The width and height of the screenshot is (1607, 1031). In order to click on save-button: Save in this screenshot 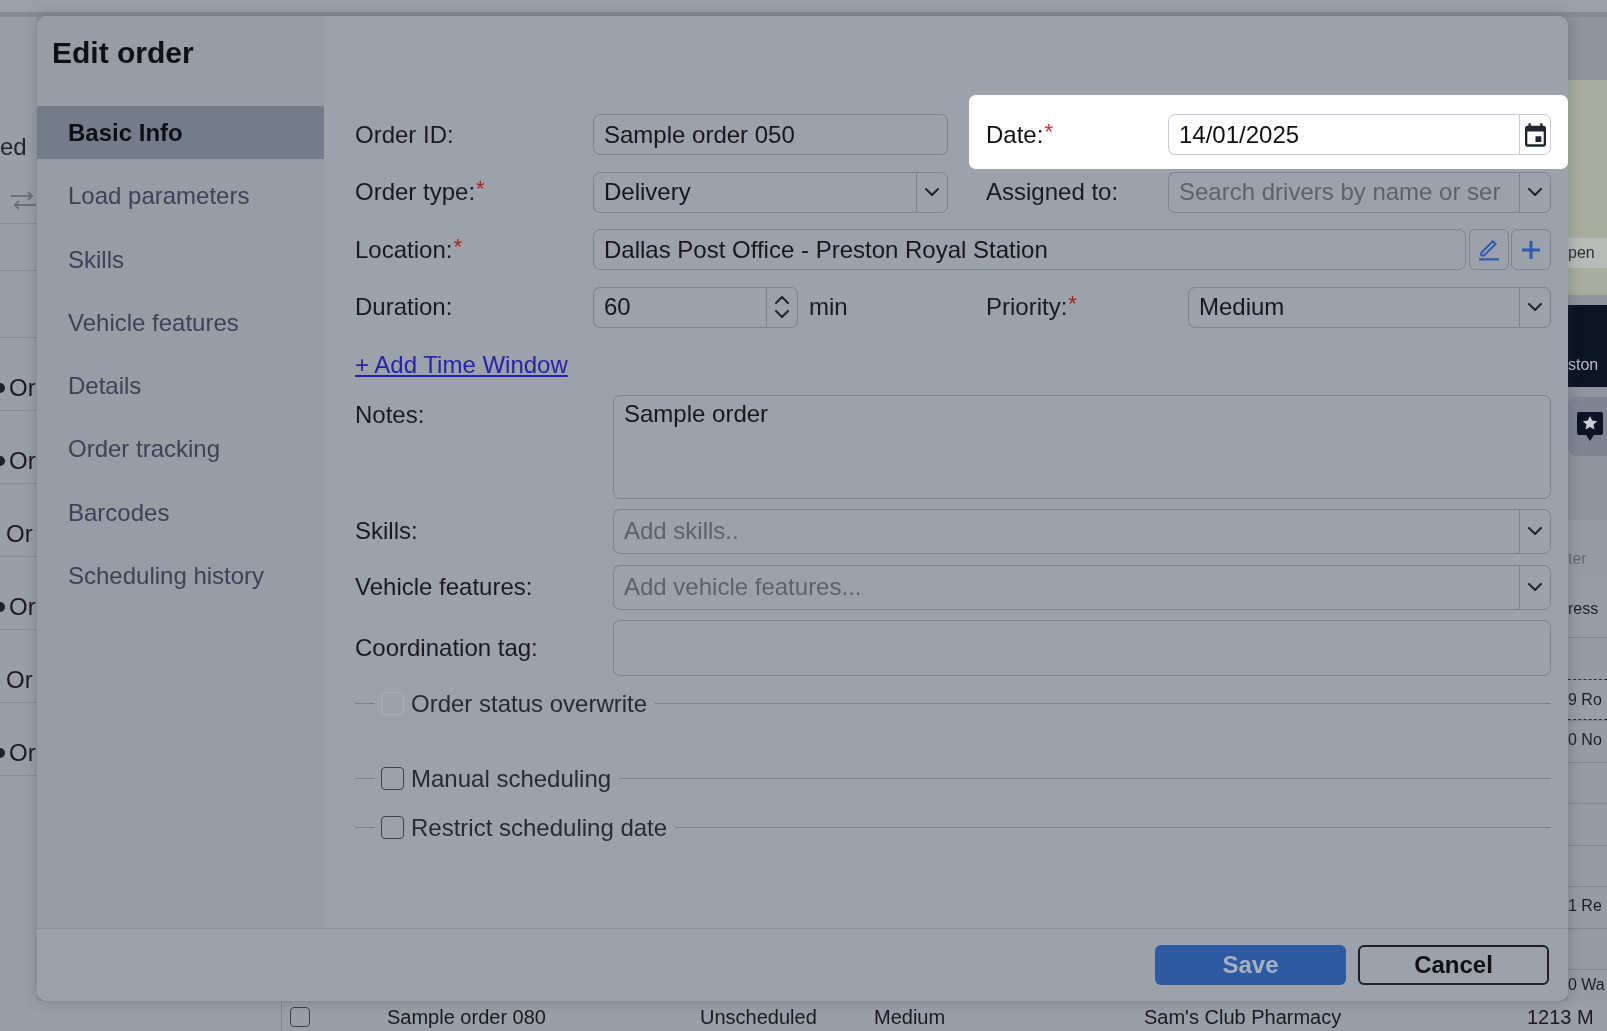, I will do `click(1250, 965)`.